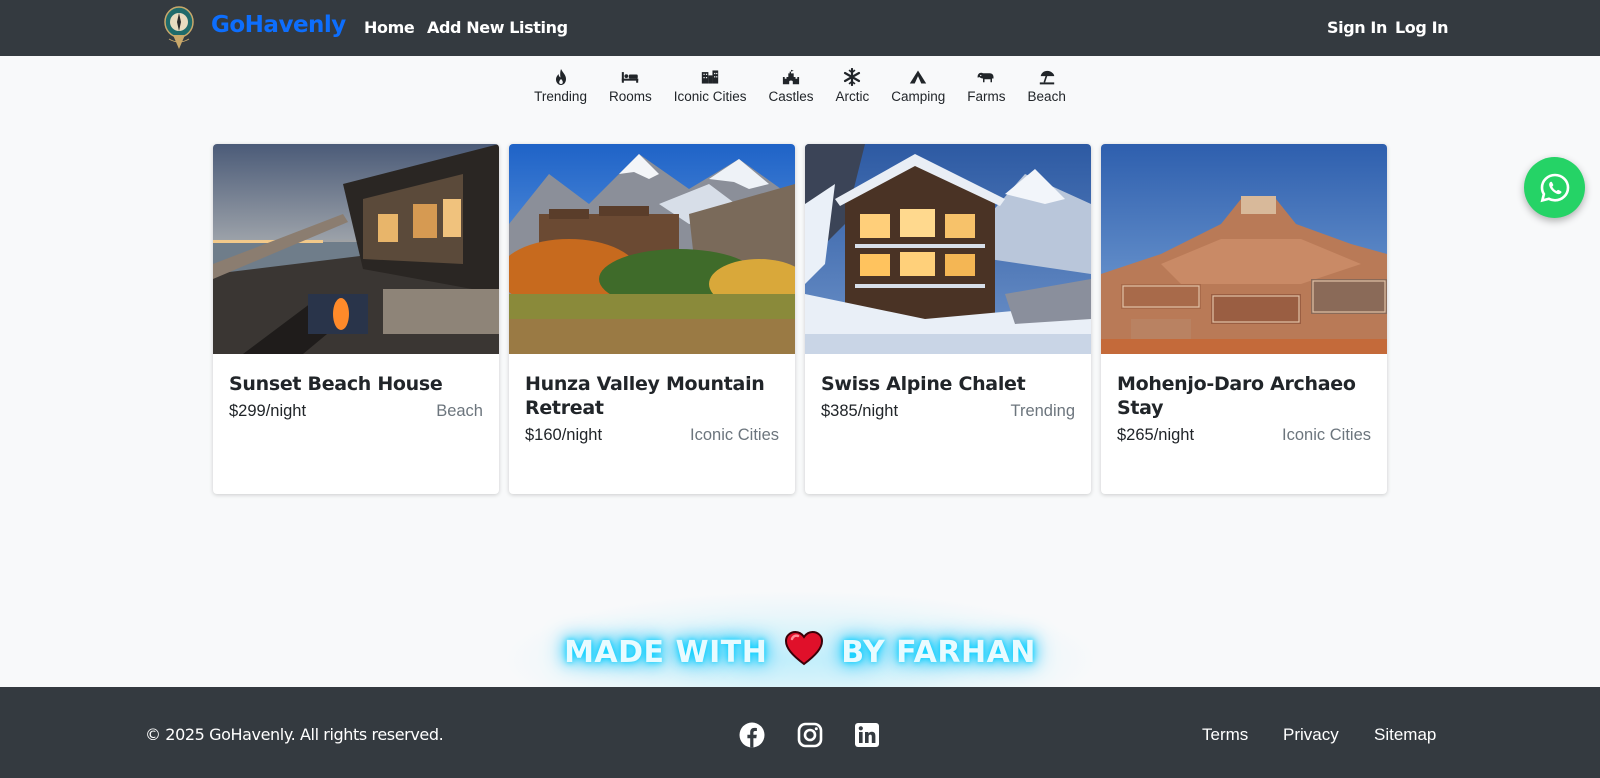  I want to click on listing-price: $299/night, so click(268, 411).